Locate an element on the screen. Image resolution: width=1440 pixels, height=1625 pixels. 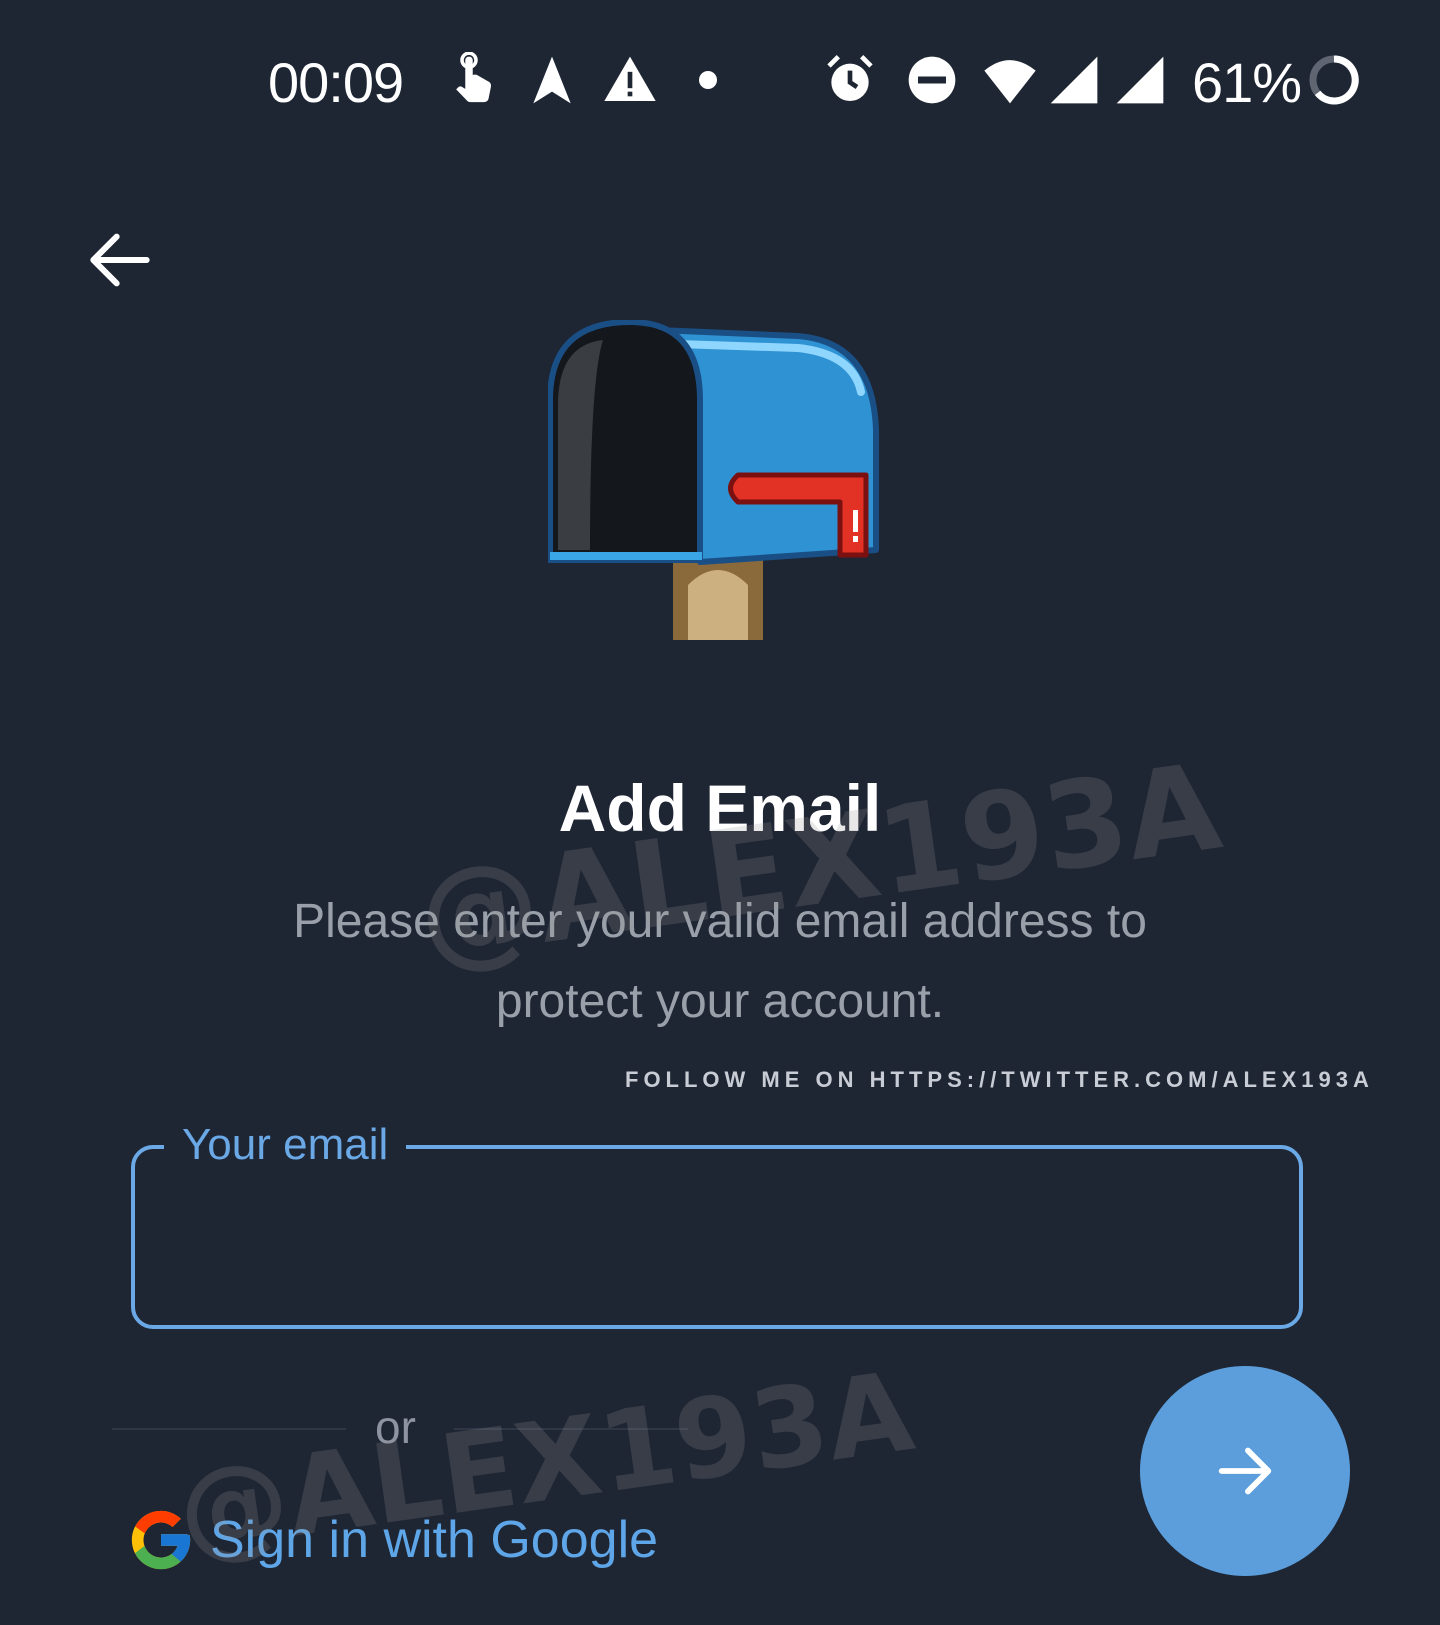
warning-icon is located at coordinates (630, 80).